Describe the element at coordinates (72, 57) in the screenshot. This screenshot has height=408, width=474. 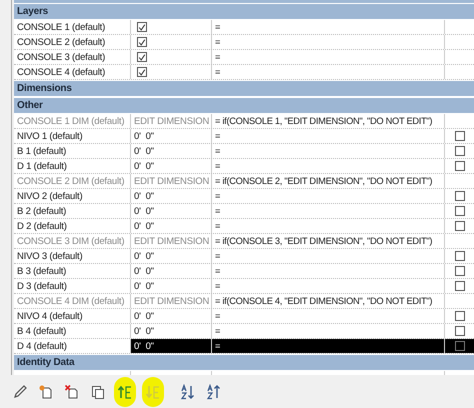
I see `parameter-name: CONSOLE 3 (default)` at that location.